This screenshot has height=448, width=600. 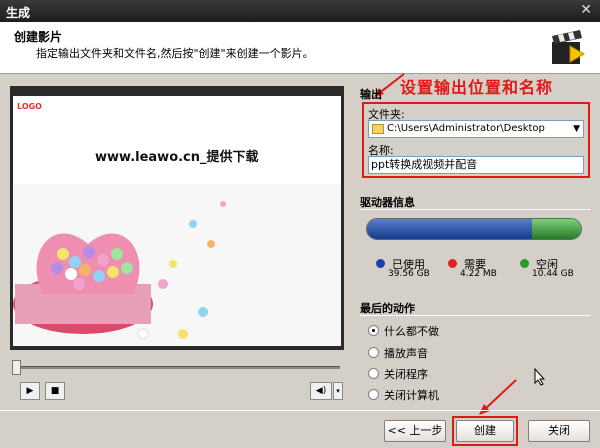 What do you see at coordinates (540, 377) in the screenshot?
I see `mouse-cursor-icon` at bounding box center [540, 377].